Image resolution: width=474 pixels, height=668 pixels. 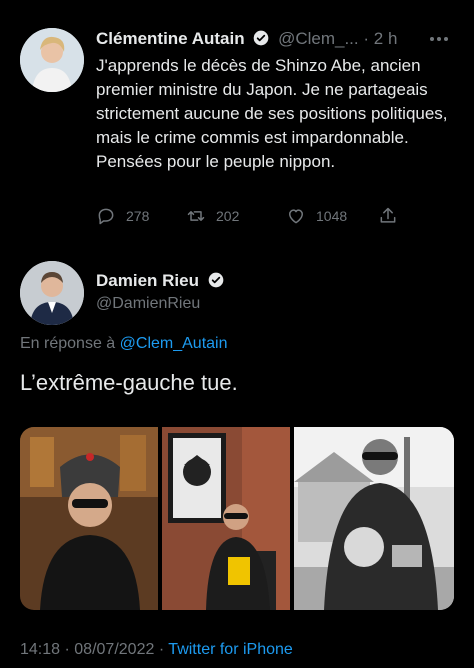 I want to click on main-author-line: Damien Rieu, so click(x=160, y=281).